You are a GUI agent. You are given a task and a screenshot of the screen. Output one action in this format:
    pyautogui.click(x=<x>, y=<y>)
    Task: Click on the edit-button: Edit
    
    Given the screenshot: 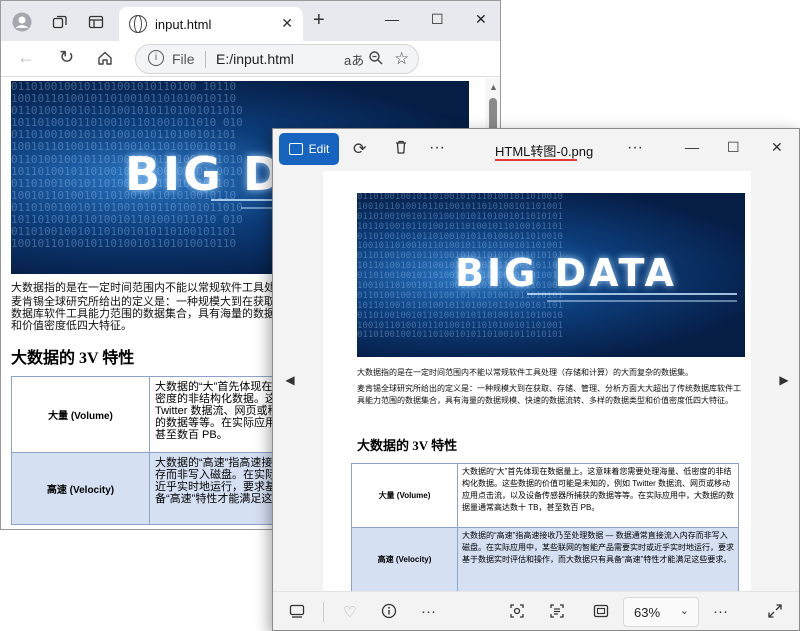 What is the action you would take?
    pyautogui.click(x=309, y=149)
    